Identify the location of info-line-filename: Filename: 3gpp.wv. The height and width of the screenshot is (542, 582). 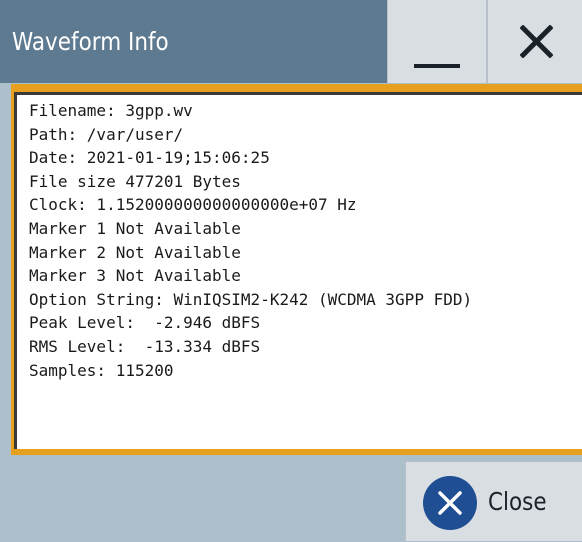
(111, 110).